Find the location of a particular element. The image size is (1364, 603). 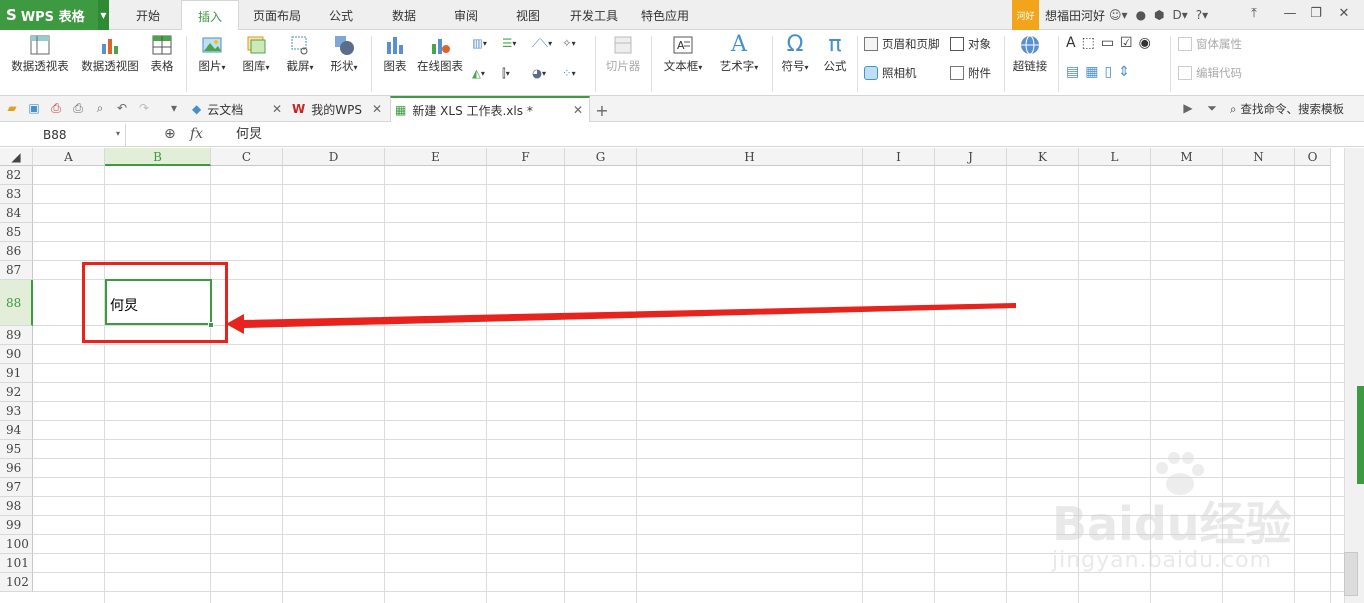

restore-ribbon-icon: ⤒ is located at coordinates (1254, 13).